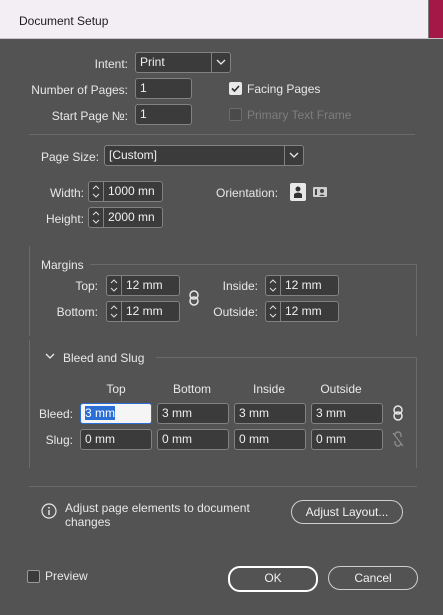 The height and width of the screenshot is (615, 443). I want to click on background-window-accent, so click(436, 19).